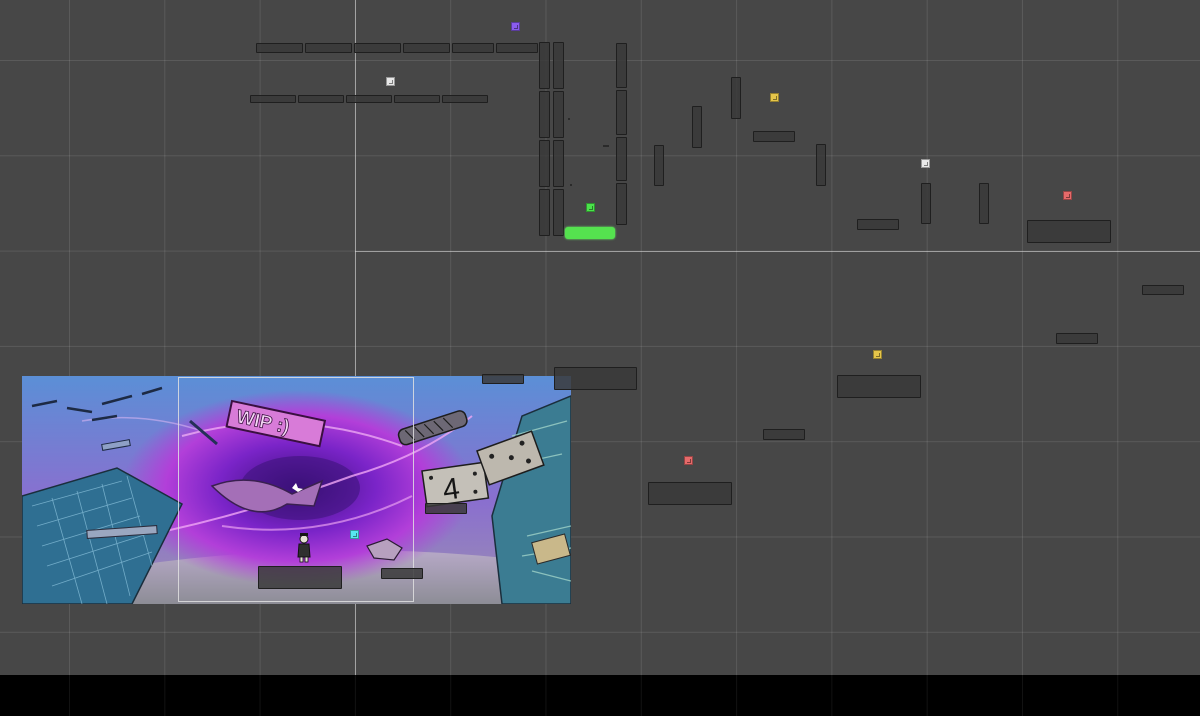  Describe the element at coordinates (515, 26) in the screenshot. I see `purple-marker-icon` at that location.